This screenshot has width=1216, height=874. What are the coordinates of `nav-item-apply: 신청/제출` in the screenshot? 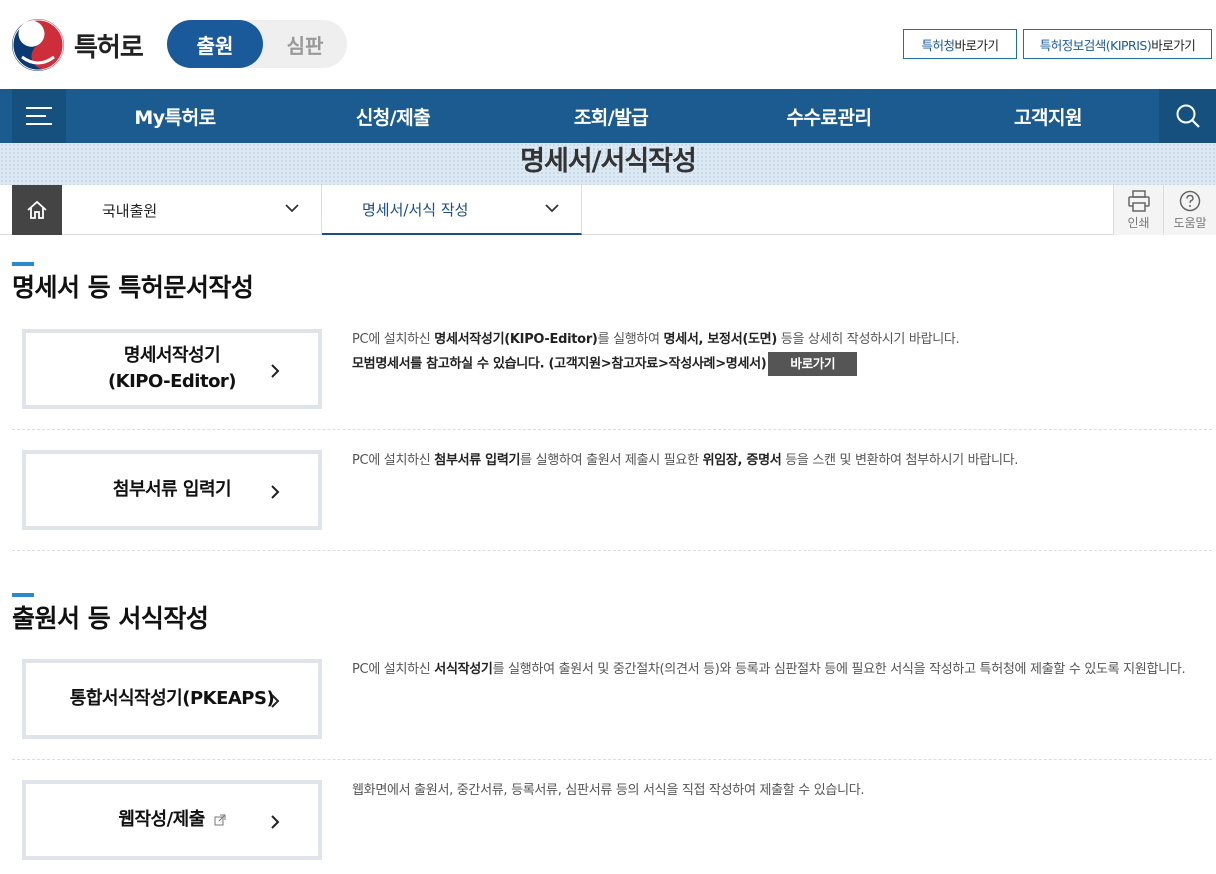 It's located at (393, 116).